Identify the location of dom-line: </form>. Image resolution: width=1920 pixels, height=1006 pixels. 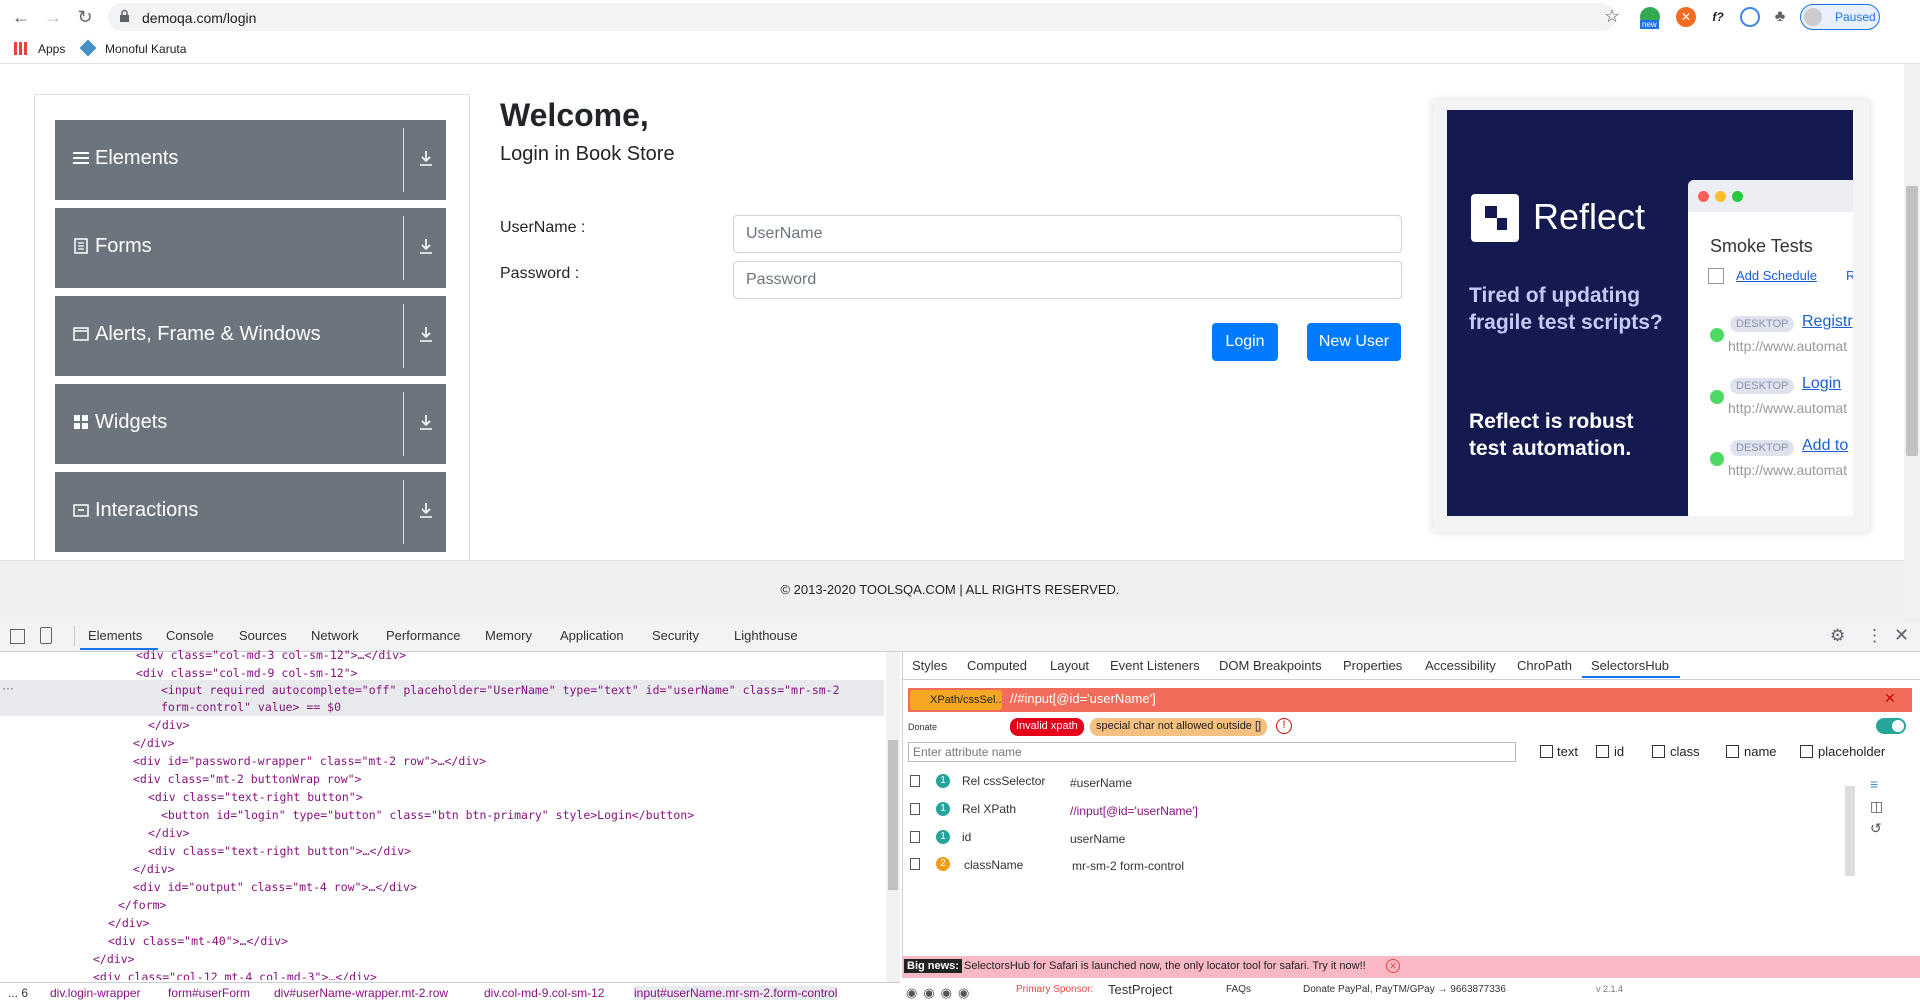
(142, 905).